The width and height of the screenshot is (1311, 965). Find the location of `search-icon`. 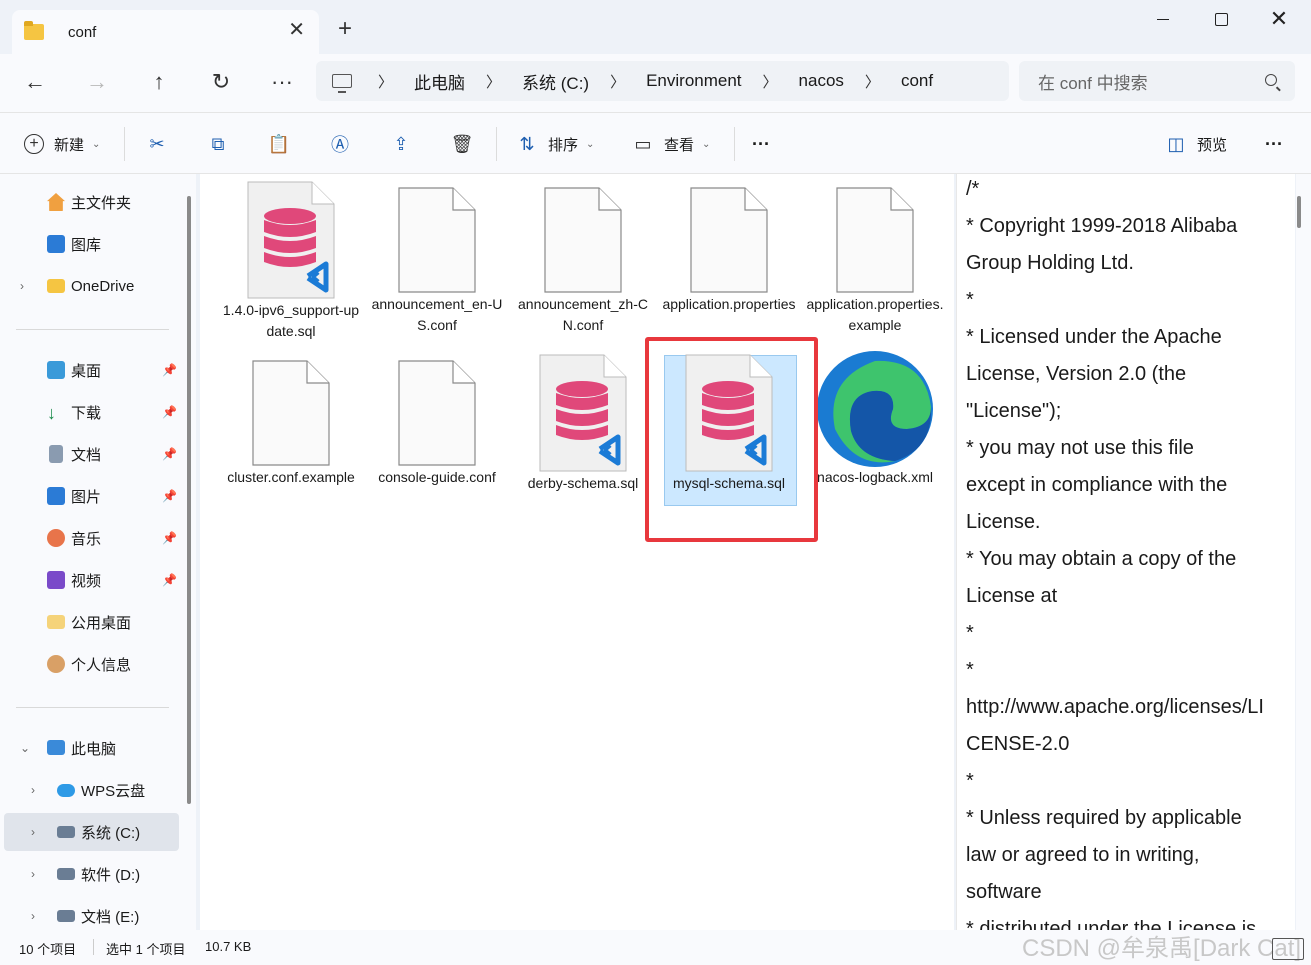

search-icon is located at coordinates (1271, 80).